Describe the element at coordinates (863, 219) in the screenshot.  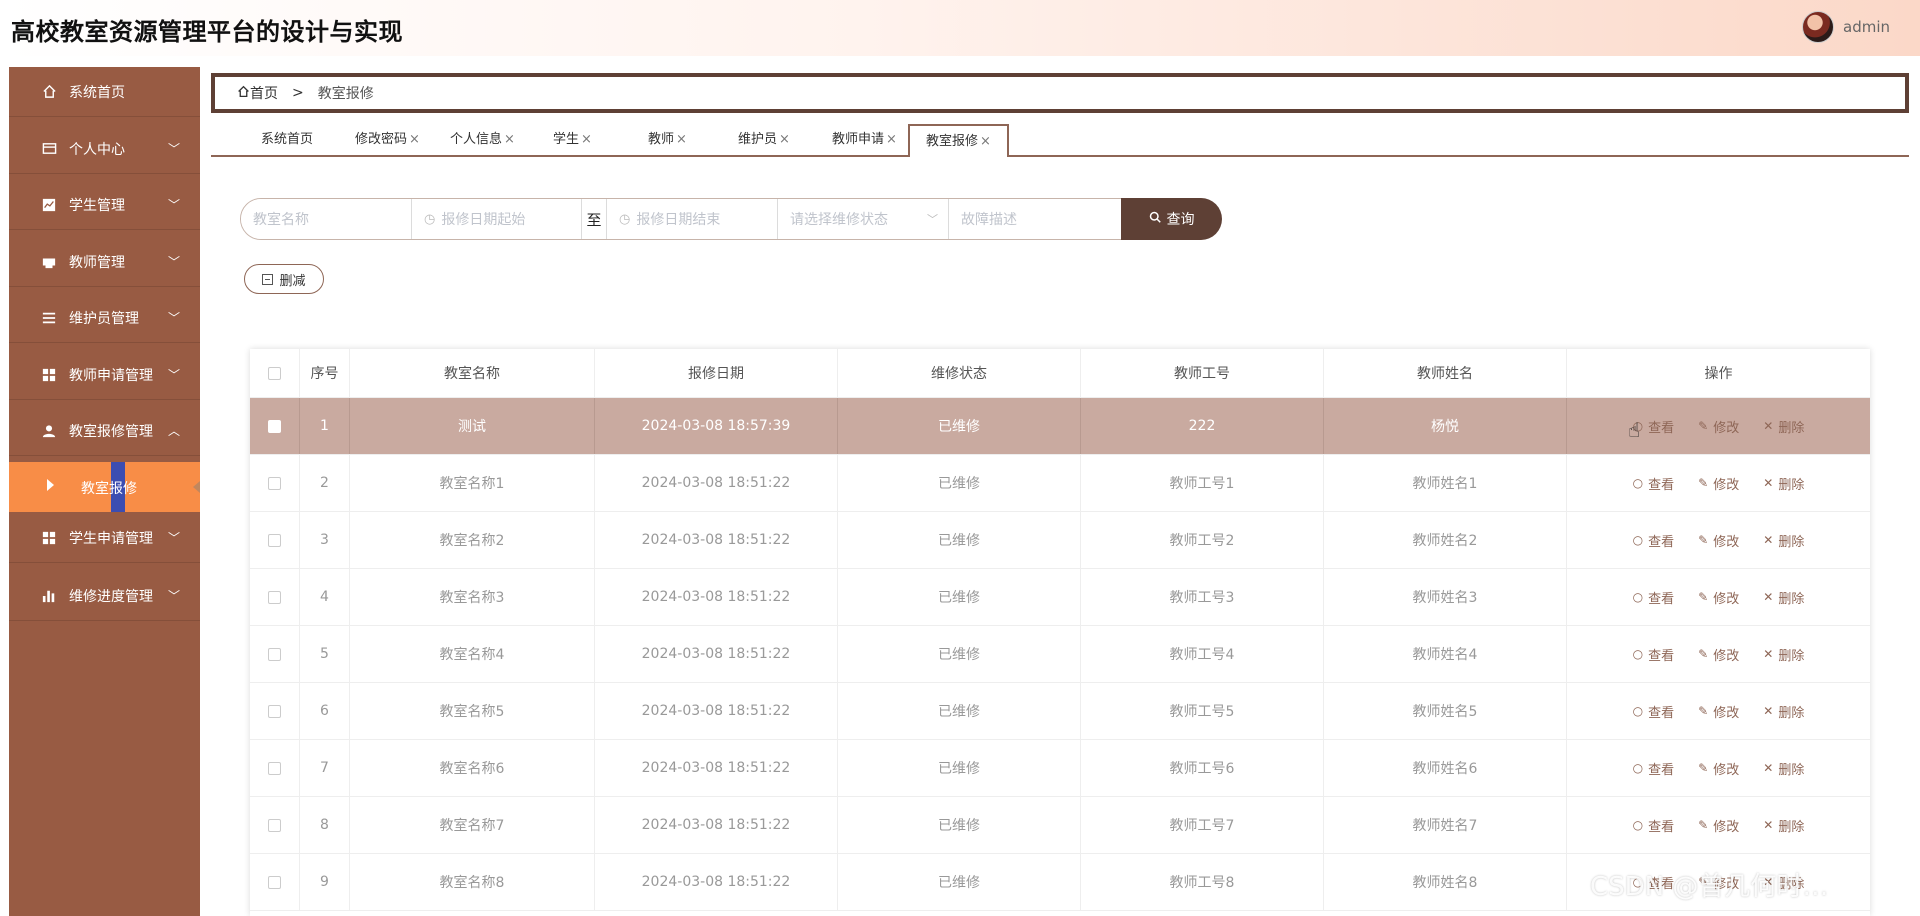
I see `status-select: 请选择维修状态 ﹀` at that location.